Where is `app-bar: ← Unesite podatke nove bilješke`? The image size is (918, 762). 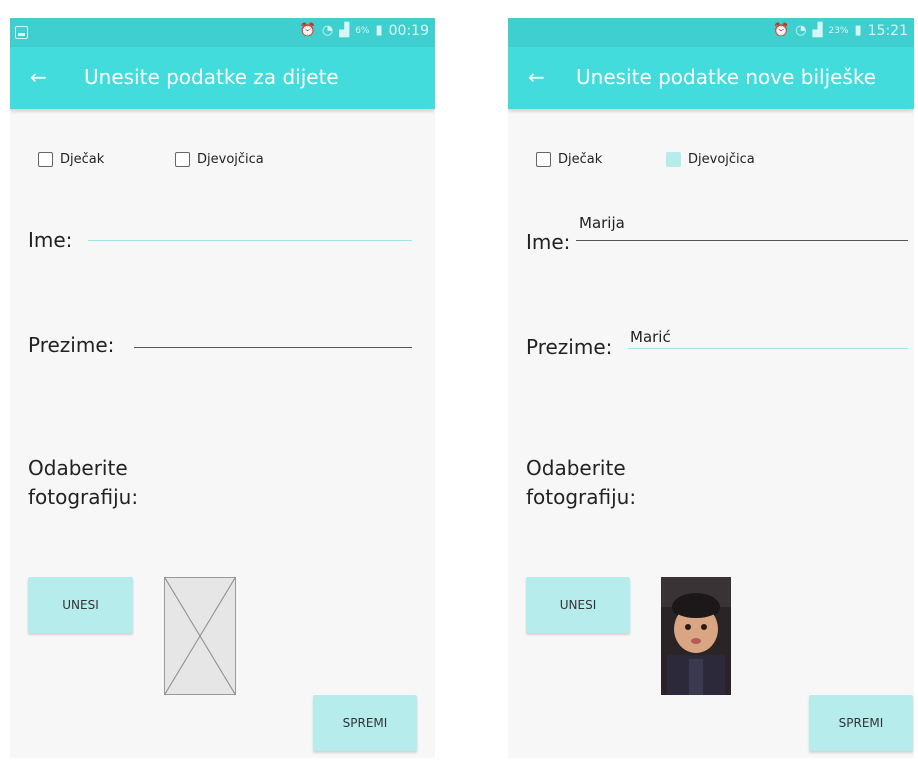 app-bar: ← Unesite podatke nove bilješke is located at coordinates (711, 78).